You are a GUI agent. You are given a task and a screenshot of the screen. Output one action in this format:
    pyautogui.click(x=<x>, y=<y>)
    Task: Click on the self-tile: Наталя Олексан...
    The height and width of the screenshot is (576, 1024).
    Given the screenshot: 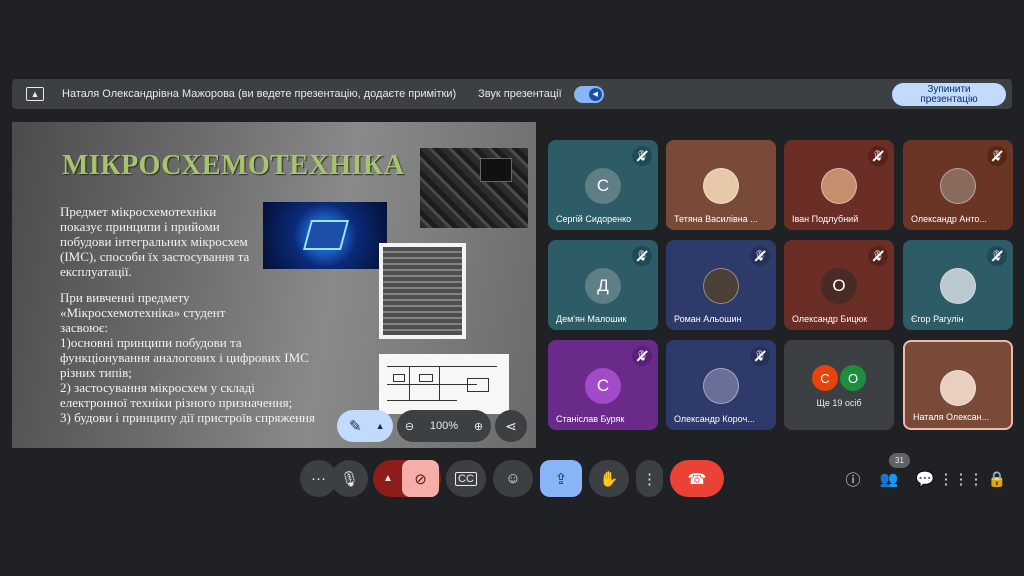 What is the action you would take?
    pyautogui.click(x=958, y=385)
    